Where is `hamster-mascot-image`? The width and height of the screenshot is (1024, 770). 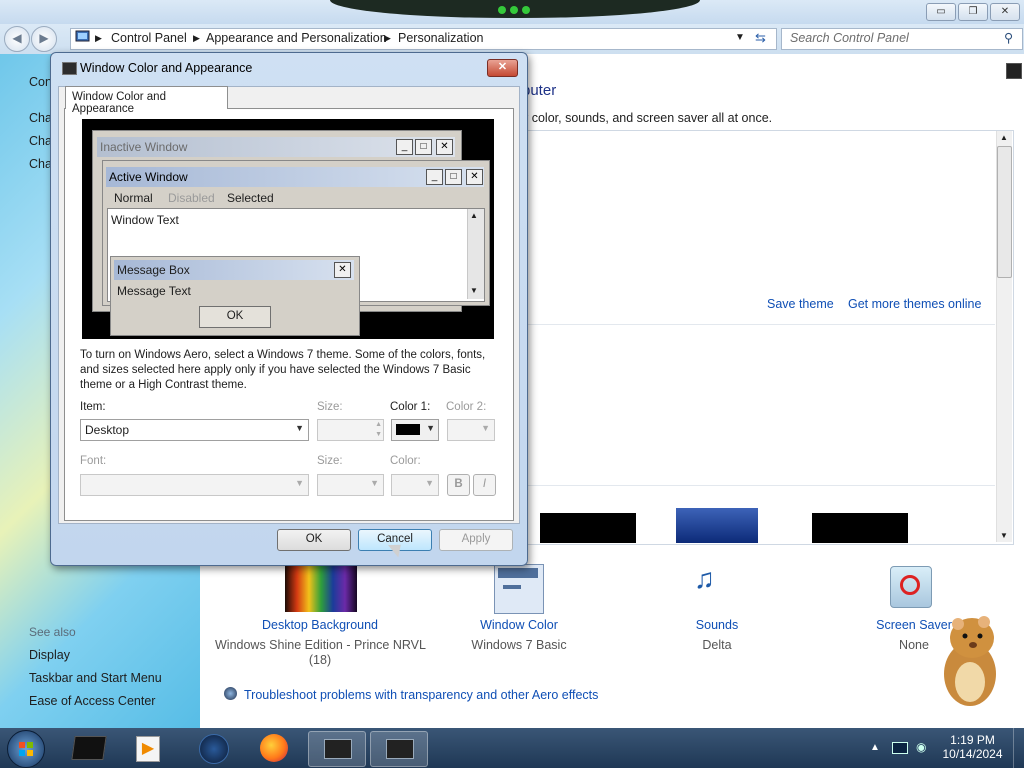 hamster-mascot-image is located at coordinates (968, 660).